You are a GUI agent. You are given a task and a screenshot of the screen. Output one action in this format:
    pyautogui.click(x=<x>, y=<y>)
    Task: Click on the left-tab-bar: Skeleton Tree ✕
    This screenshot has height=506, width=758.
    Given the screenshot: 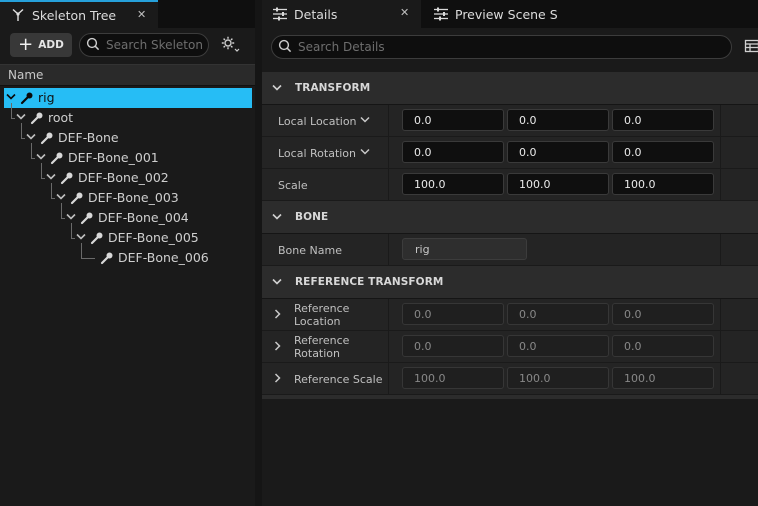 What is the action you would take?
    pyautogui.click(x=127, y=14)
    